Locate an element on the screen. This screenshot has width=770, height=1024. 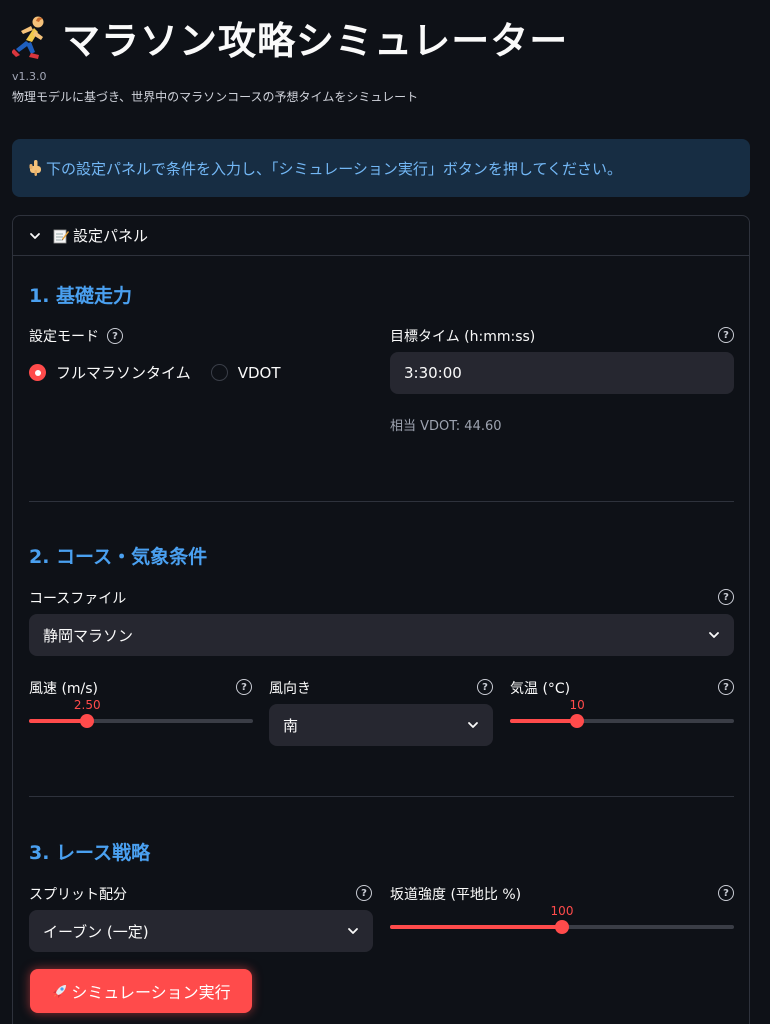
run-simulation-label: シミュレーション実行 is located at coordinates (151, 992).